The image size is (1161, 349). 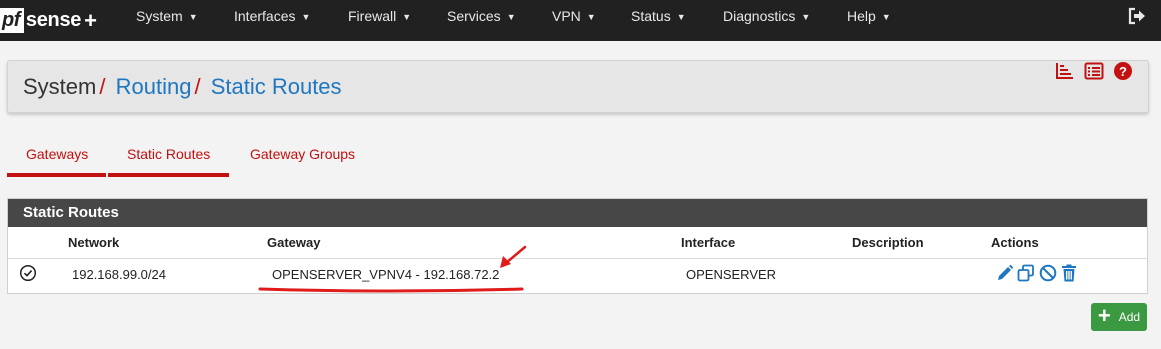 I want to click on tab-gateways-underline, so click(x=56, y=175).